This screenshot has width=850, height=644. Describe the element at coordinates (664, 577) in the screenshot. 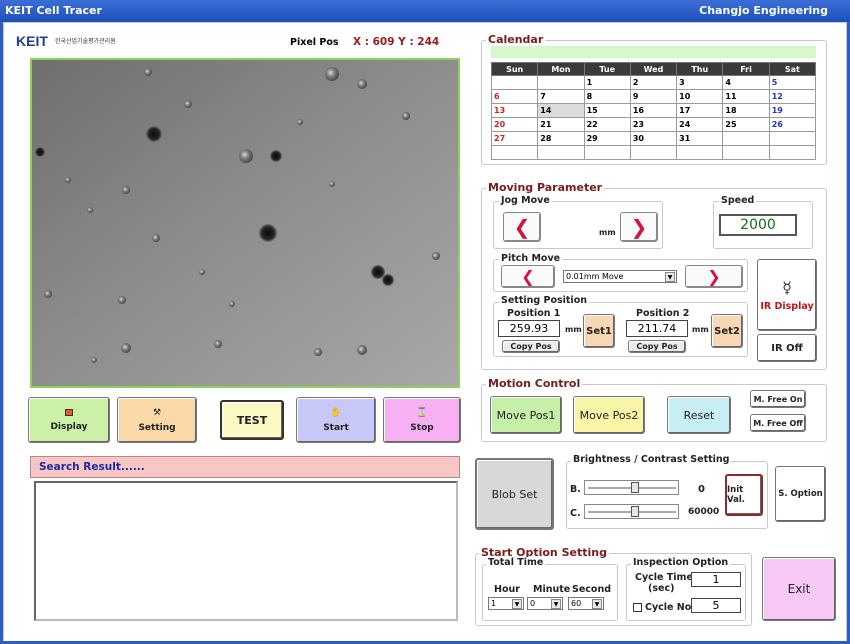

I see `cycle-time-label: Cycle Time` at that location.